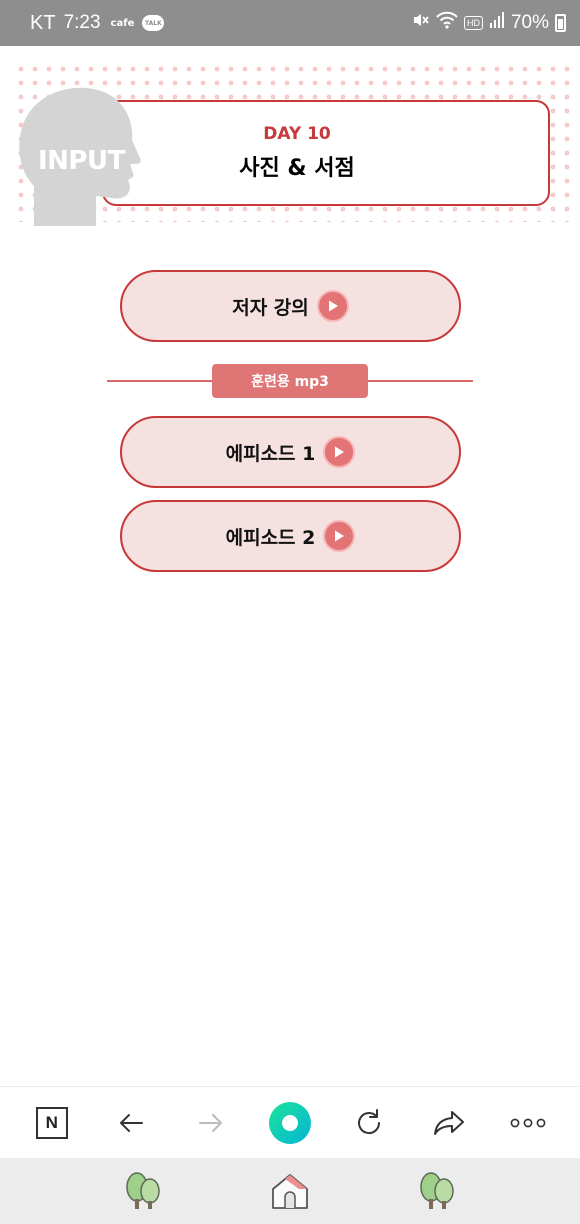 The image size is (580, 1224). I want to click on day-label: DAY 10, so click(297, 134).